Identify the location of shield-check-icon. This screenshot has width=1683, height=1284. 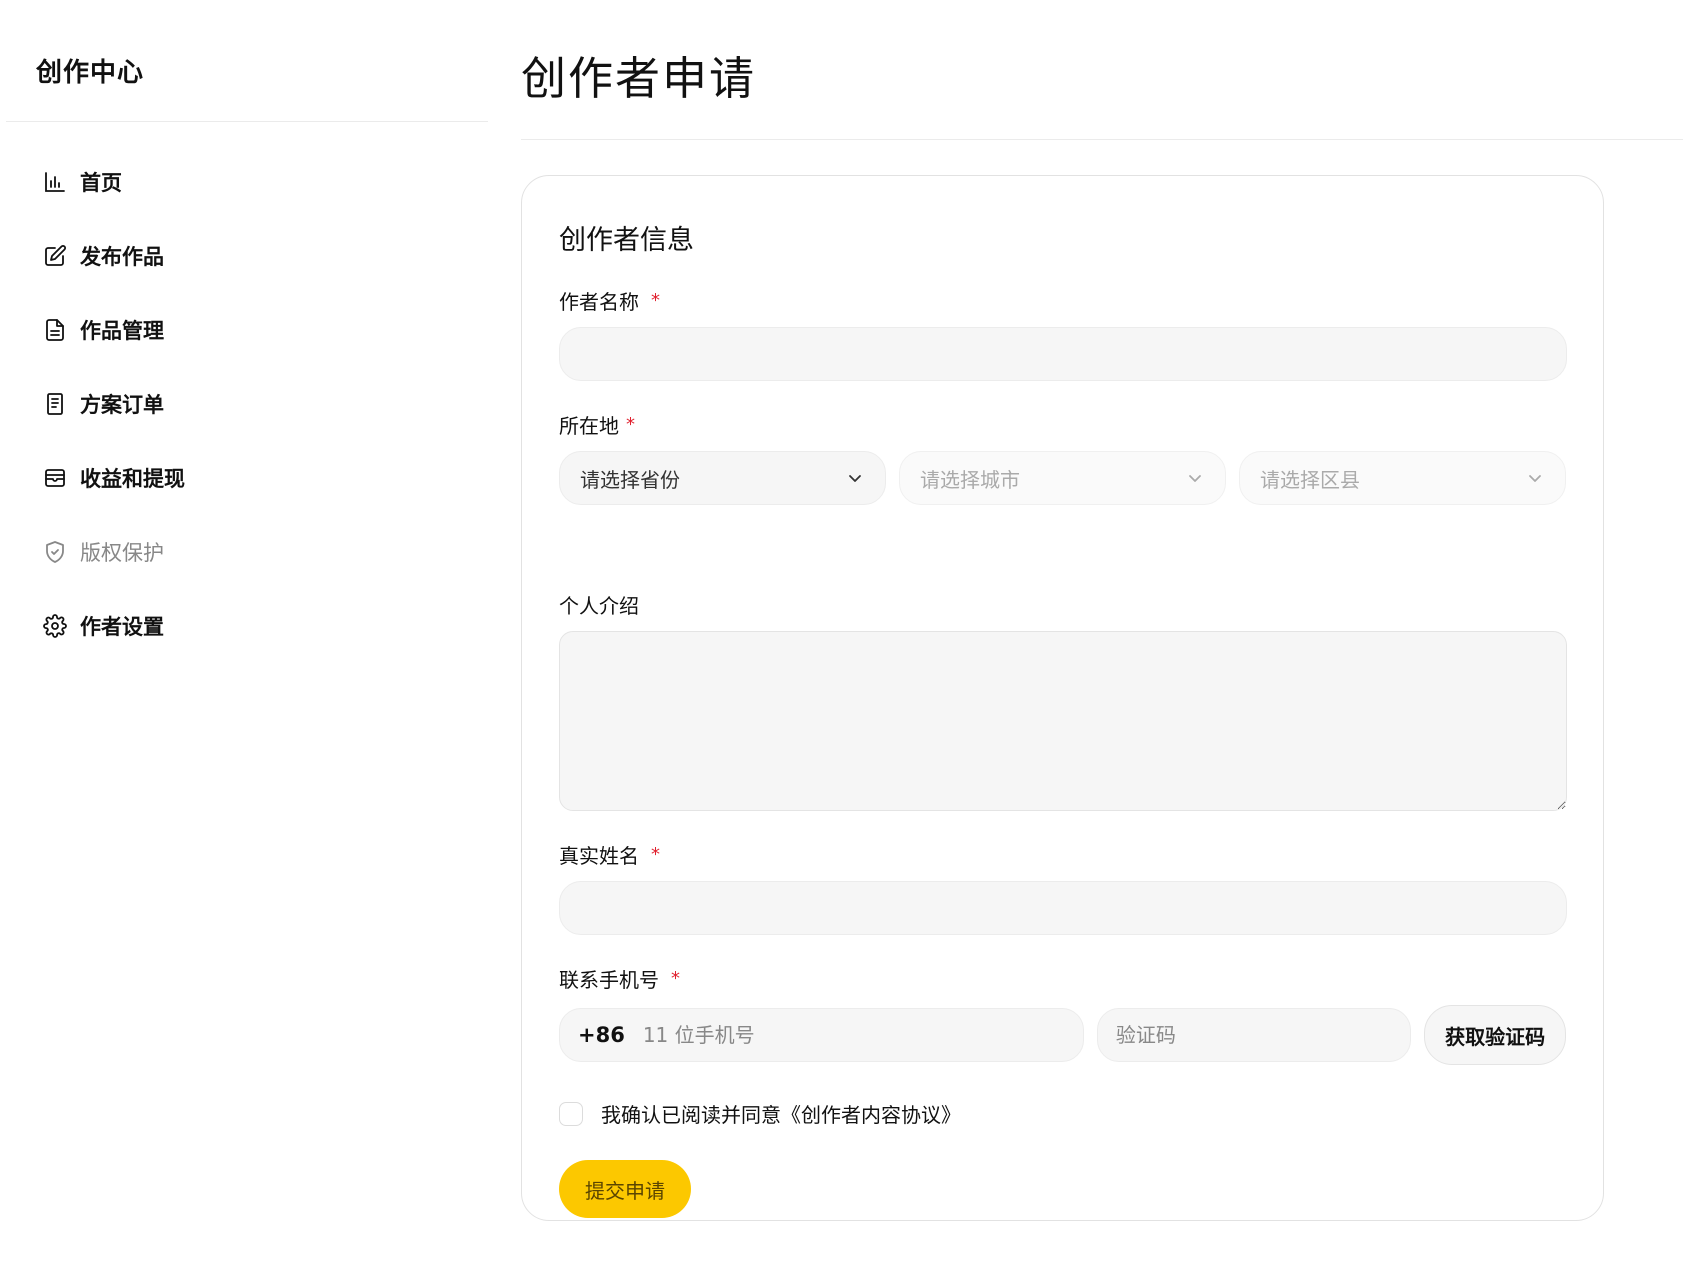
(55, 552).